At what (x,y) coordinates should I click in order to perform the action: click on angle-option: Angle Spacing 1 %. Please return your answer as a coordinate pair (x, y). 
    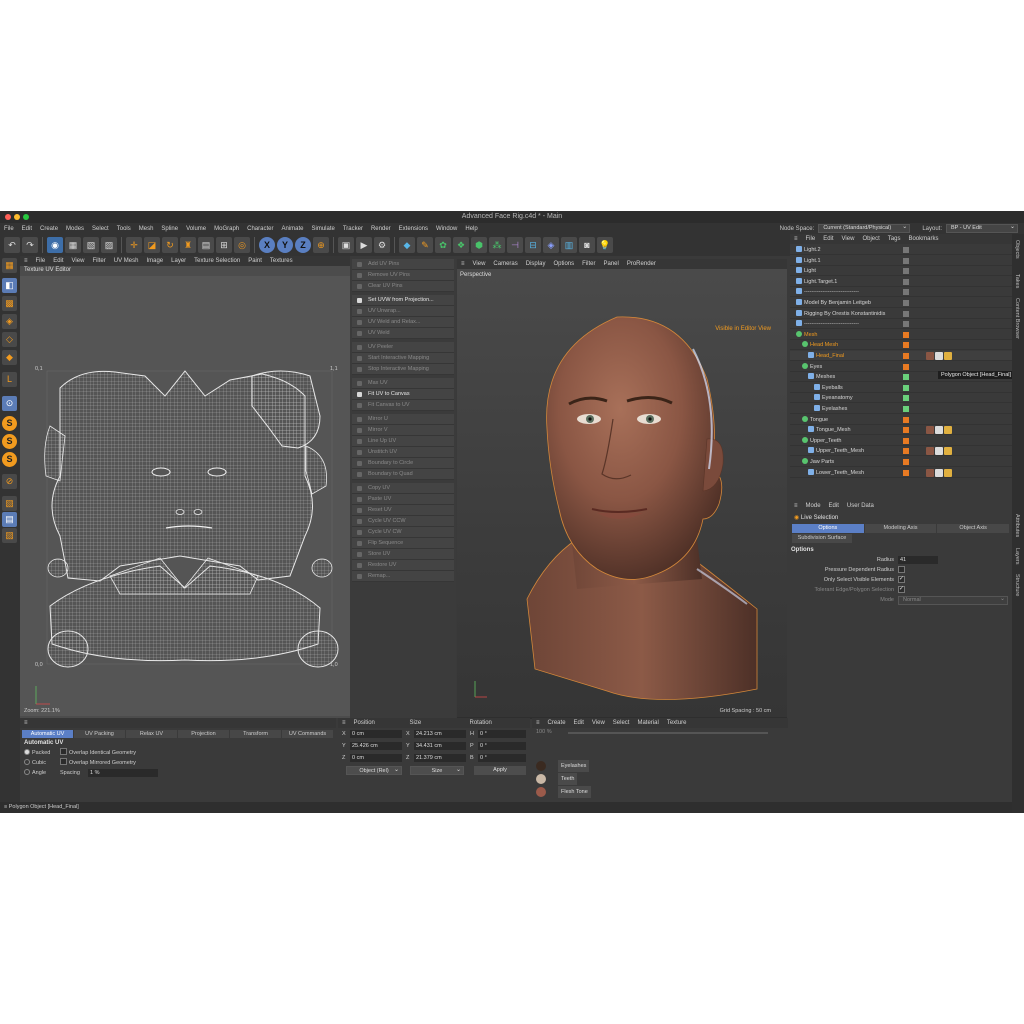
    Looking at the image, I should click on (178, 773).